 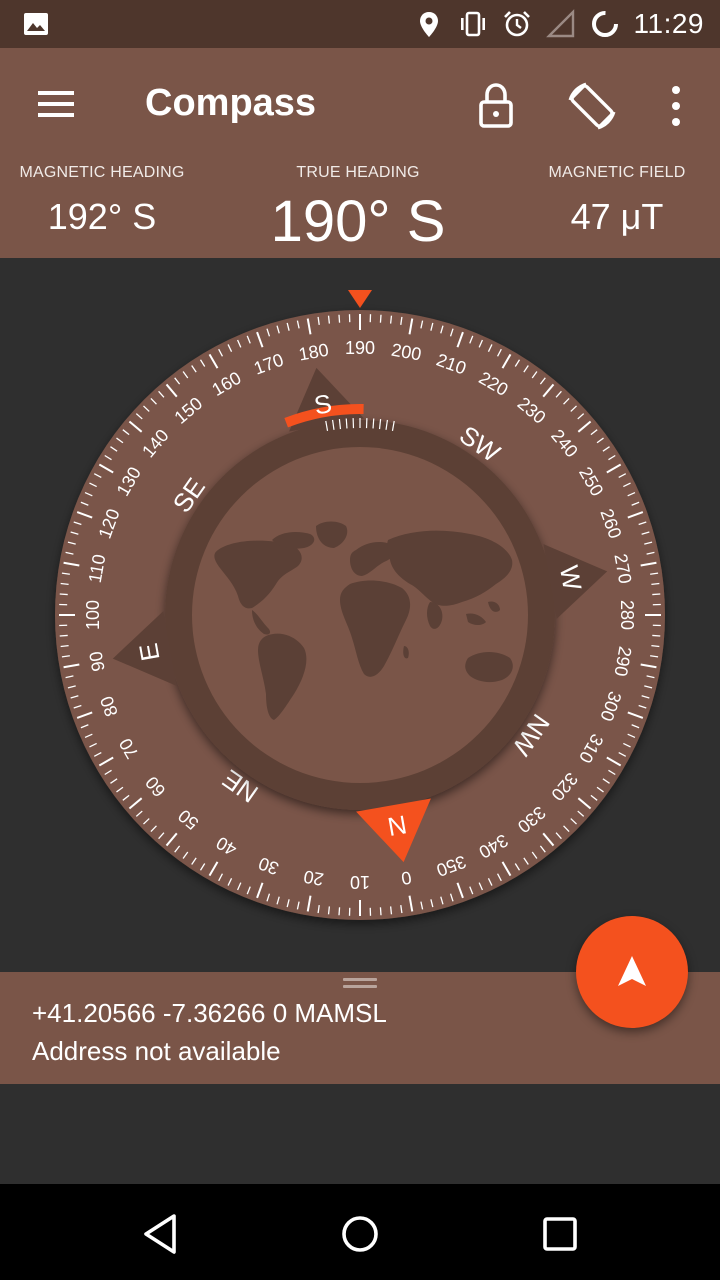 I want to click on home-icon, so click(x=360, y=1234).